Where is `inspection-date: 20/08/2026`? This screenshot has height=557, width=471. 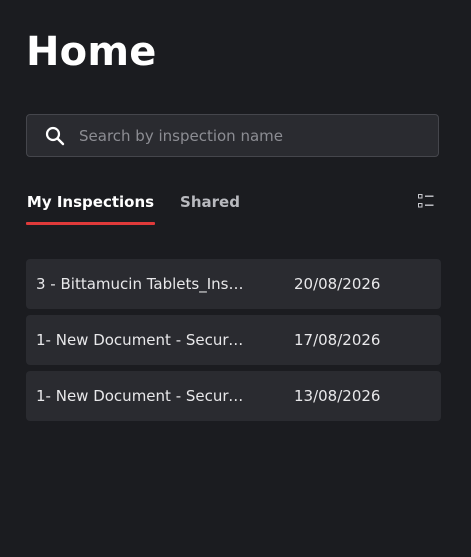
inspection-date: 20/08/2026 is located at coordinates (337, 284).